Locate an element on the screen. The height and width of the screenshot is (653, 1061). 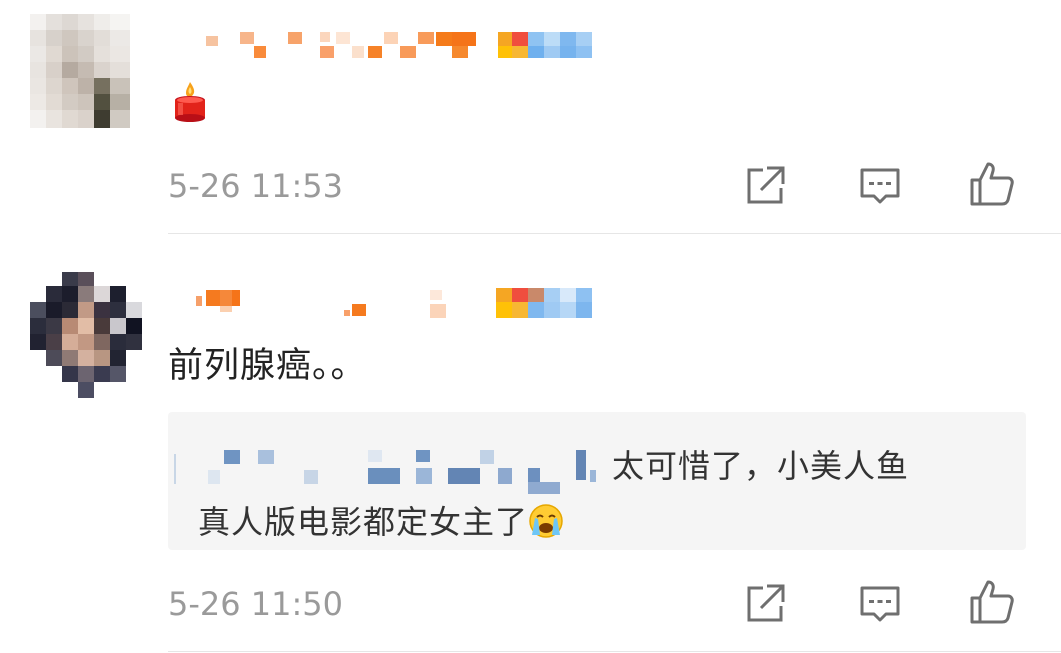
like-icon is located at coordinates (991, 601).